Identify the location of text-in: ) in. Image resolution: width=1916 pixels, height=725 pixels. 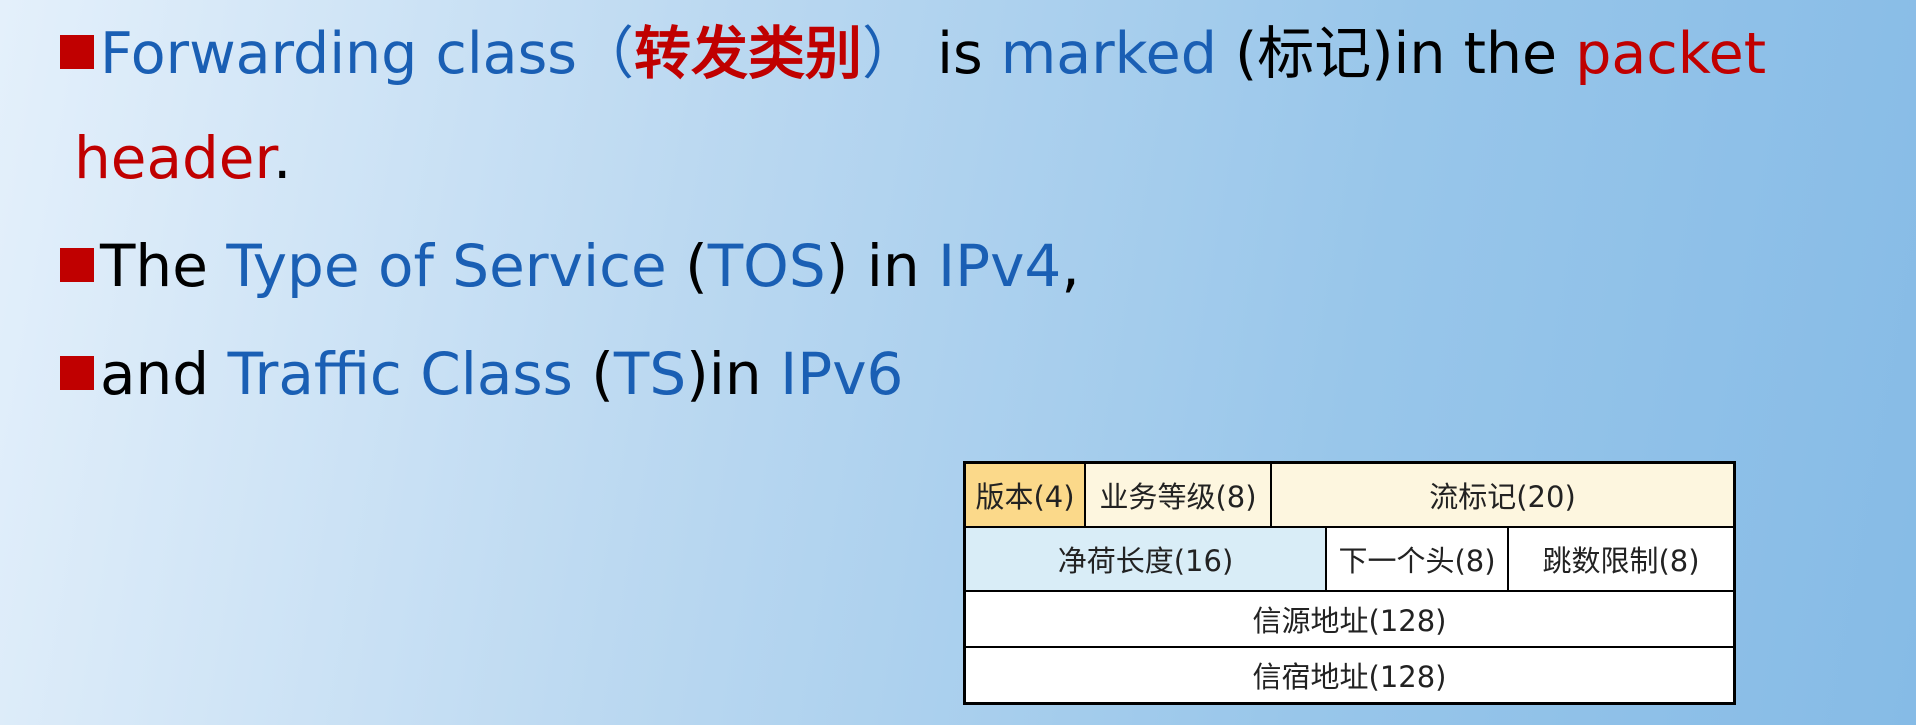
(882, 266).